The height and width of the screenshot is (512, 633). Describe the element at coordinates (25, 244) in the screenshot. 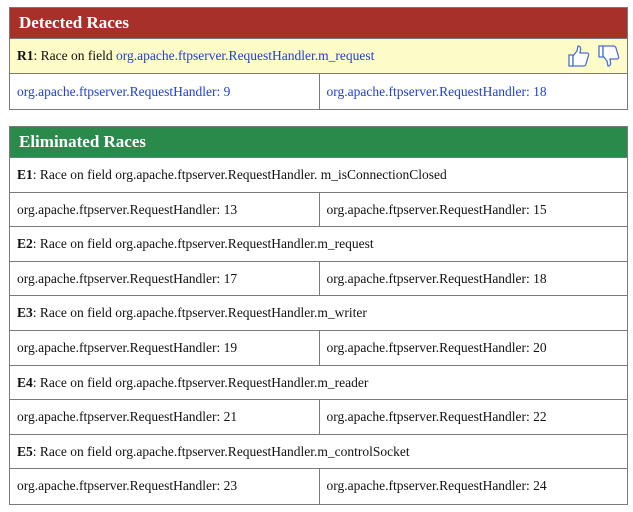

I see `race-id: E2` at that location.